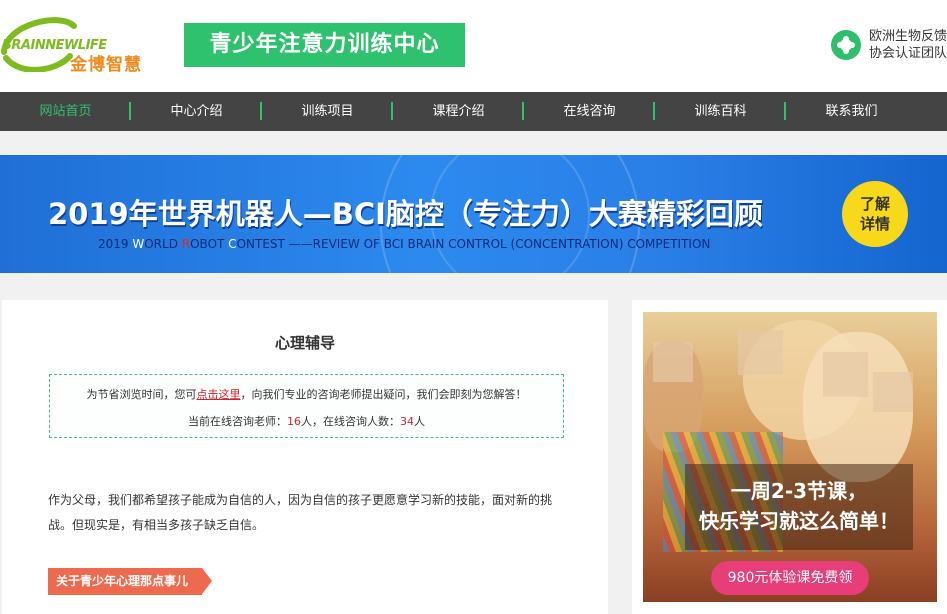 This screenshot has width=947, height=614. I want to click on logo-chinese-text: 金博智慧, so click(106, 65).